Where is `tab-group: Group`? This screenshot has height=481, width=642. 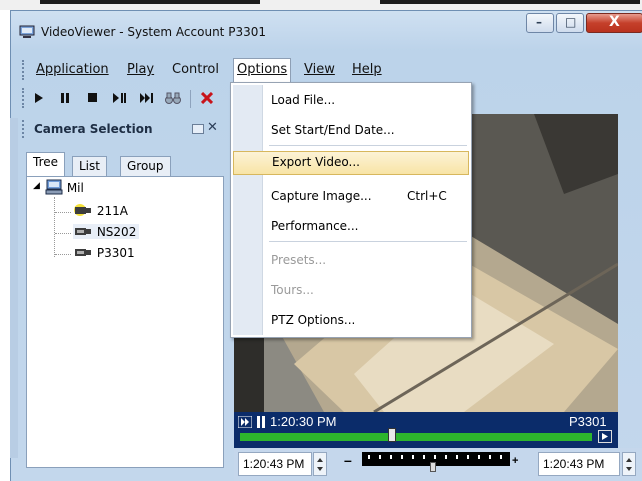
tab-group: Group is located at coordinates (145, 166).